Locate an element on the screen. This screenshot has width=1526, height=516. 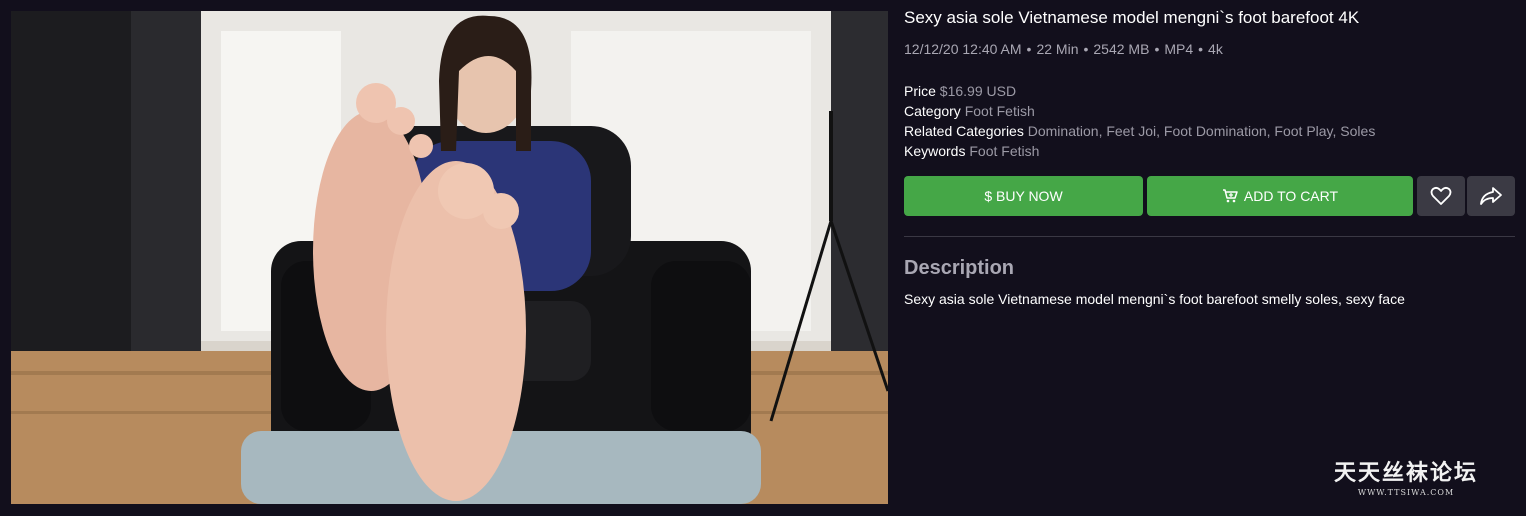
share-button is located at coordinates (1491, 196).